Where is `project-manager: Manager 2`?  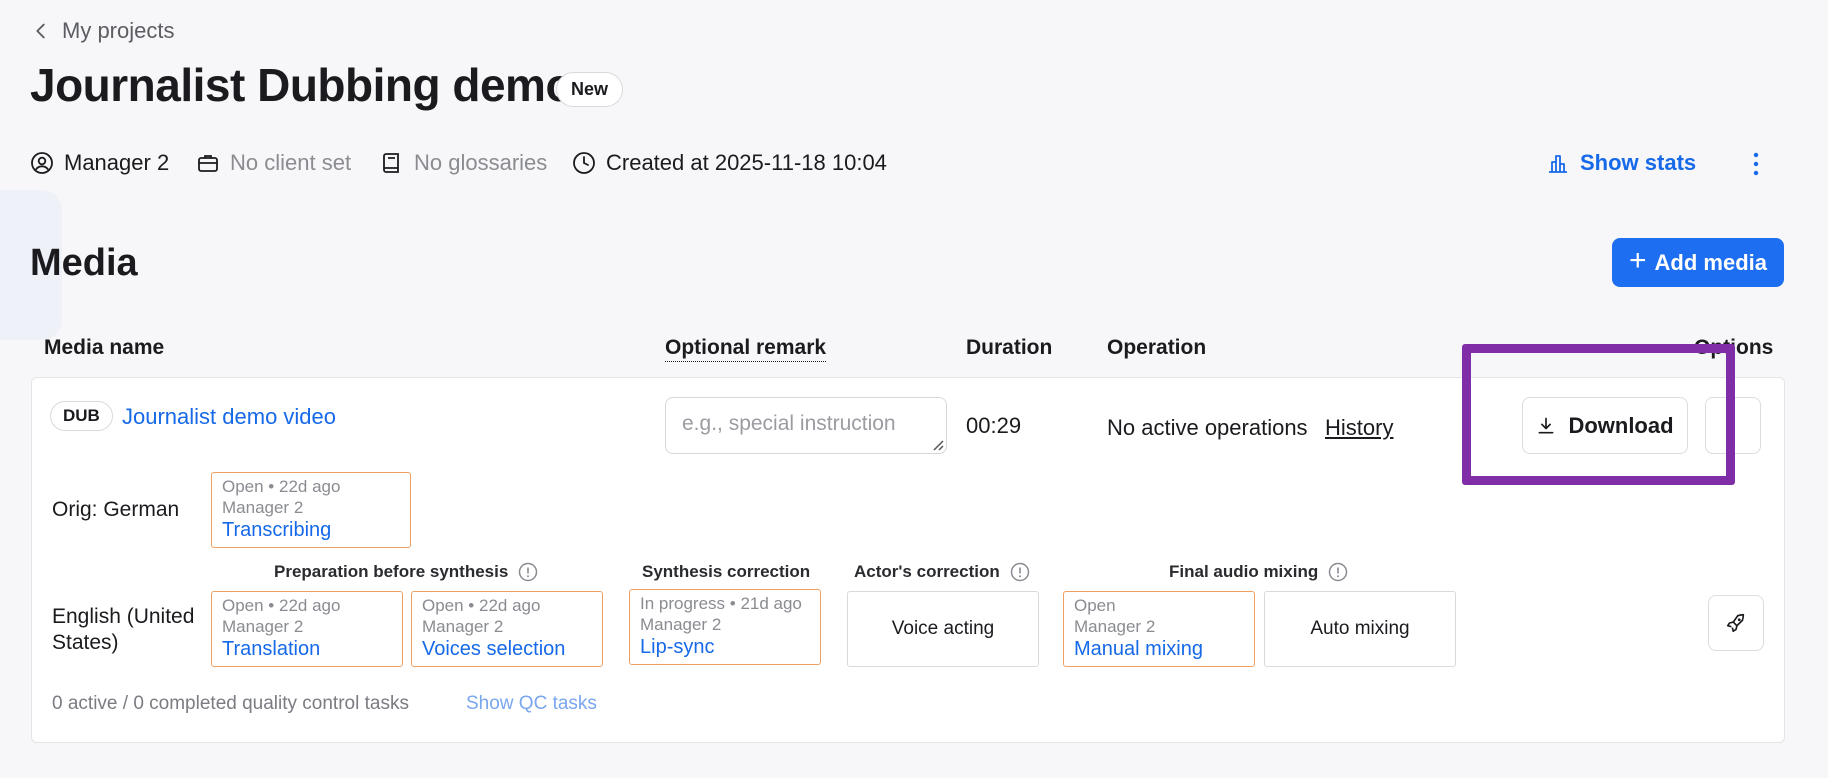
project-manager: Manager 2 is located at coordinates (99, 163).